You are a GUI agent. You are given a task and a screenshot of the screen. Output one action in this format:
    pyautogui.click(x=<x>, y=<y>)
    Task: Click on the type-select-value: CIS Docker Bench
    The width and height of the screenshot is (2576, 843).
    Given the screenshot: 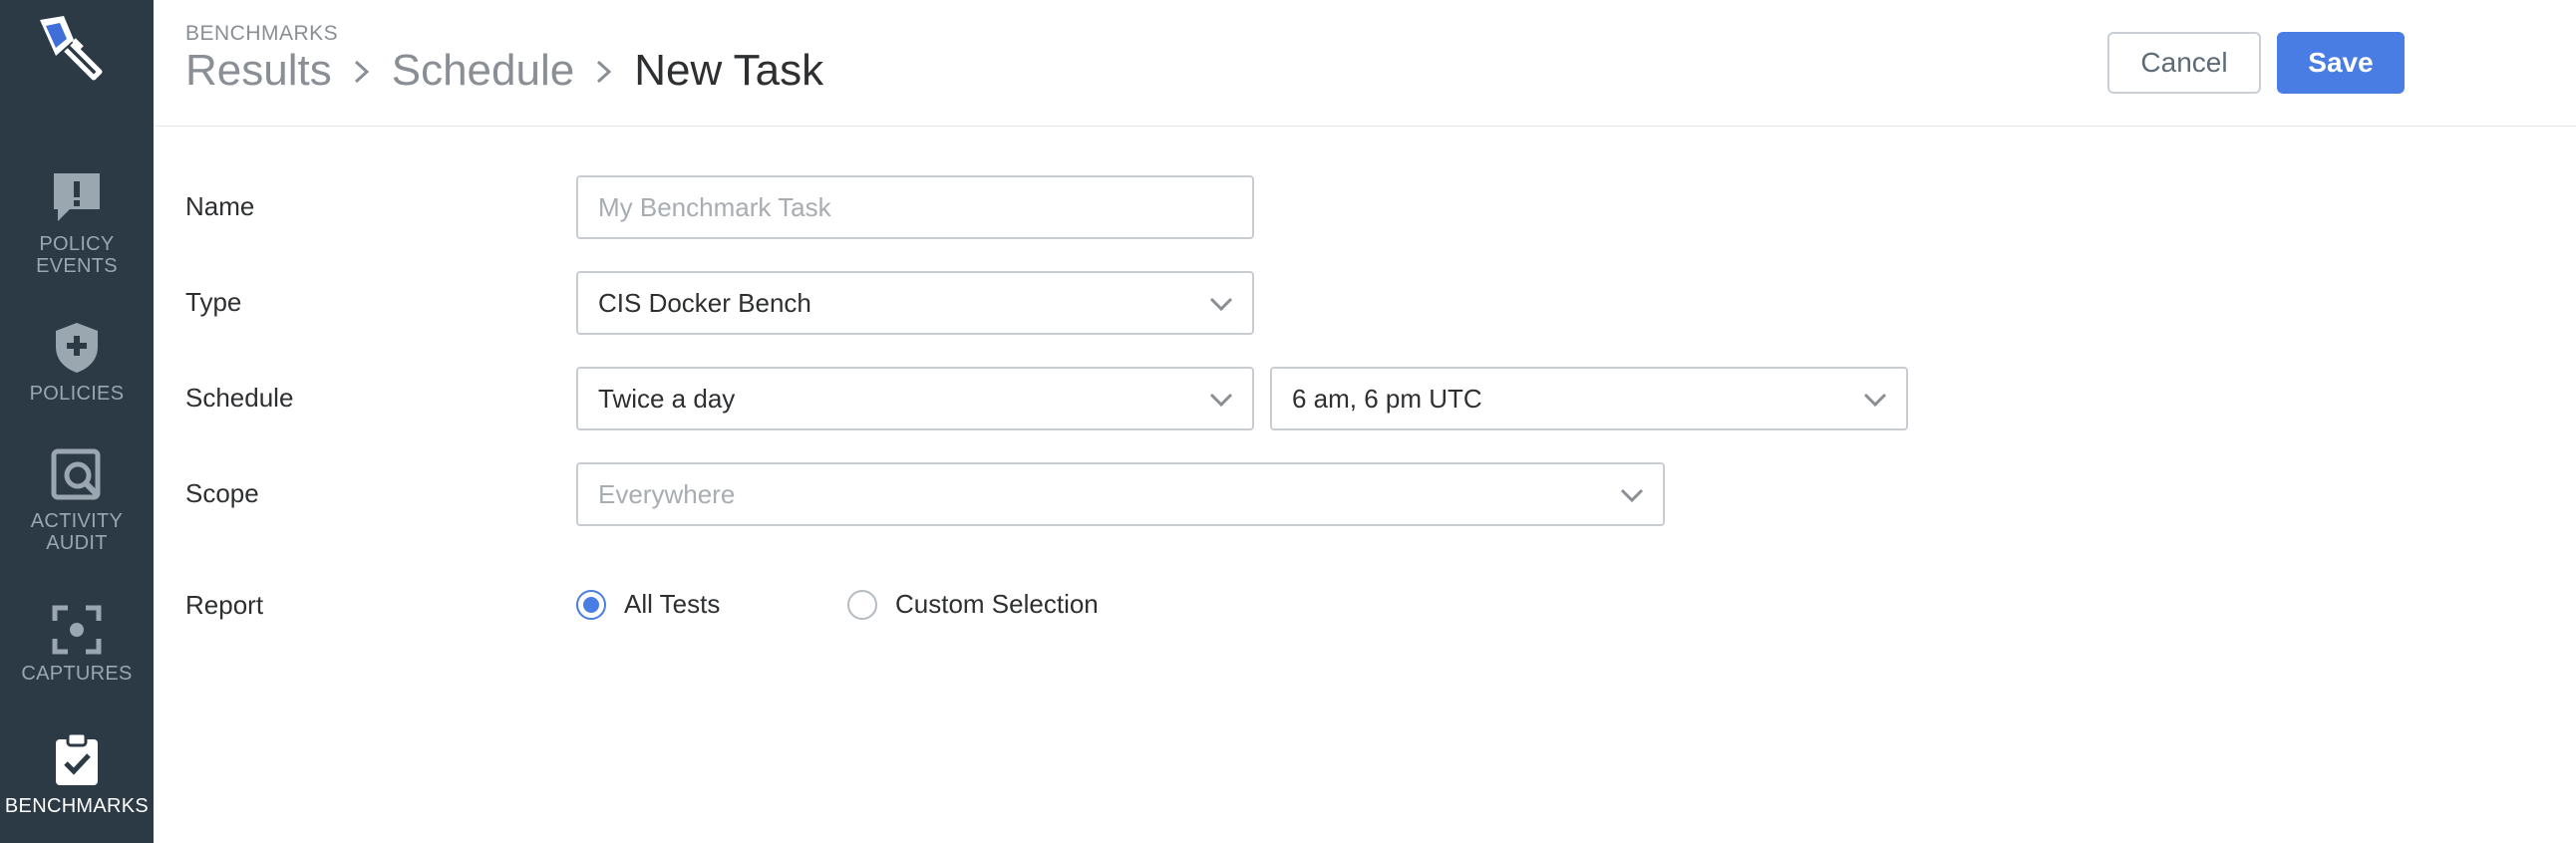 What is the action you would take?
    pyautogui.click(x=704, y=302)
    